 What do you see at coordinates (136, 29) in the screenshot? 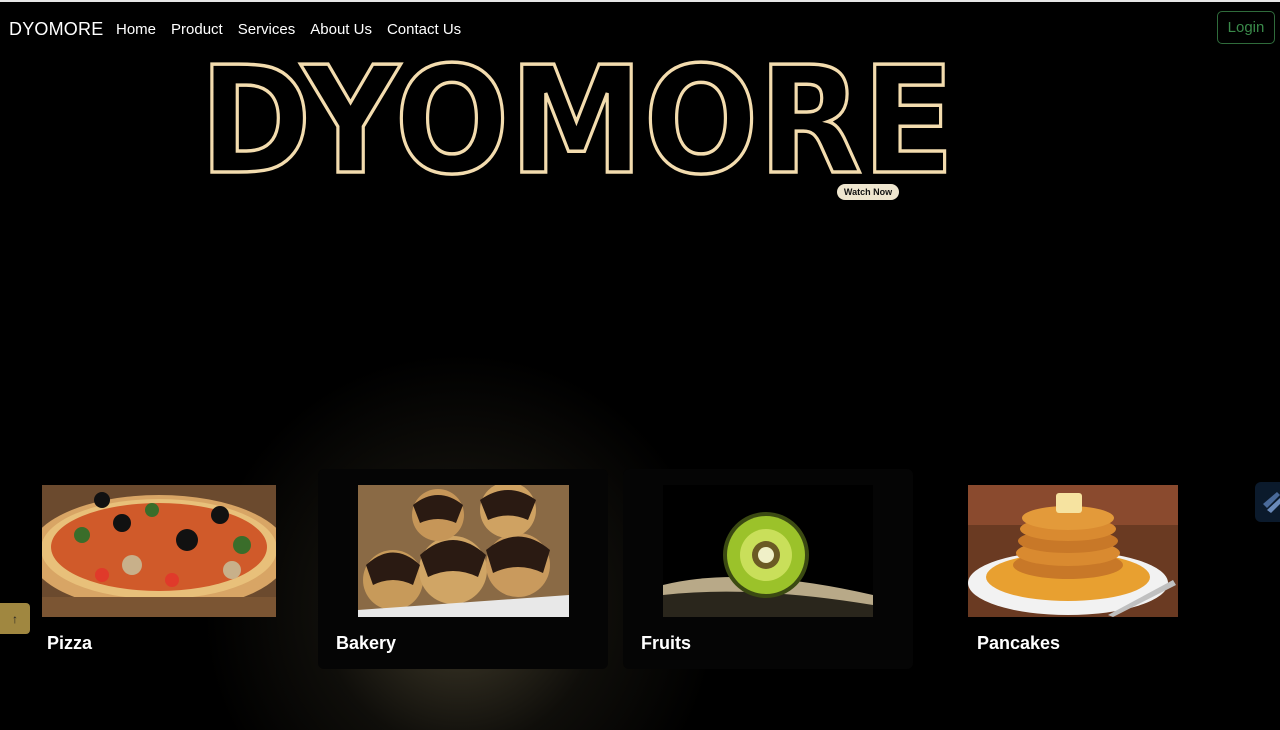
I see `nav-link-home: Home` at bounding box center [136, 29].